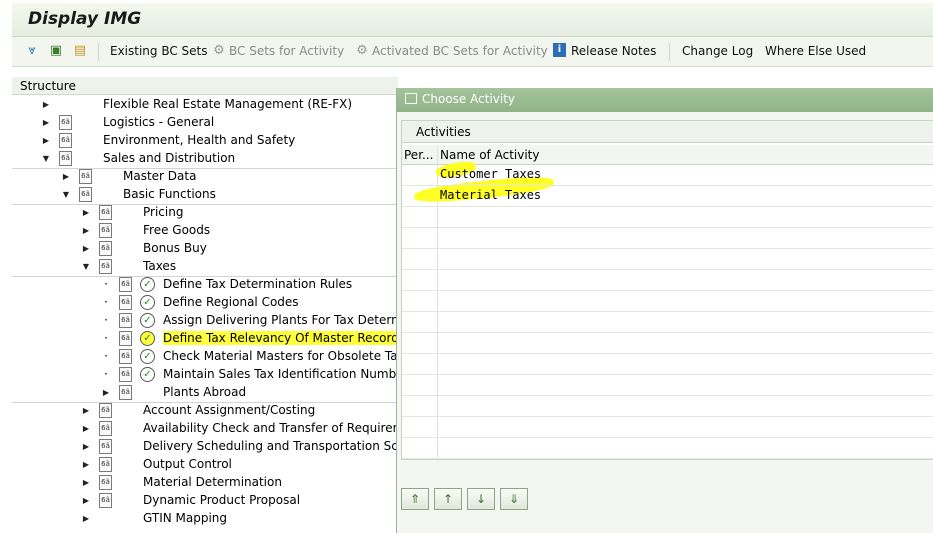  What do you see at coordinates (490, 174) in the screenshot?
I see `activity-name-cell: Customer Taxes` at bounding box center [490, 174].